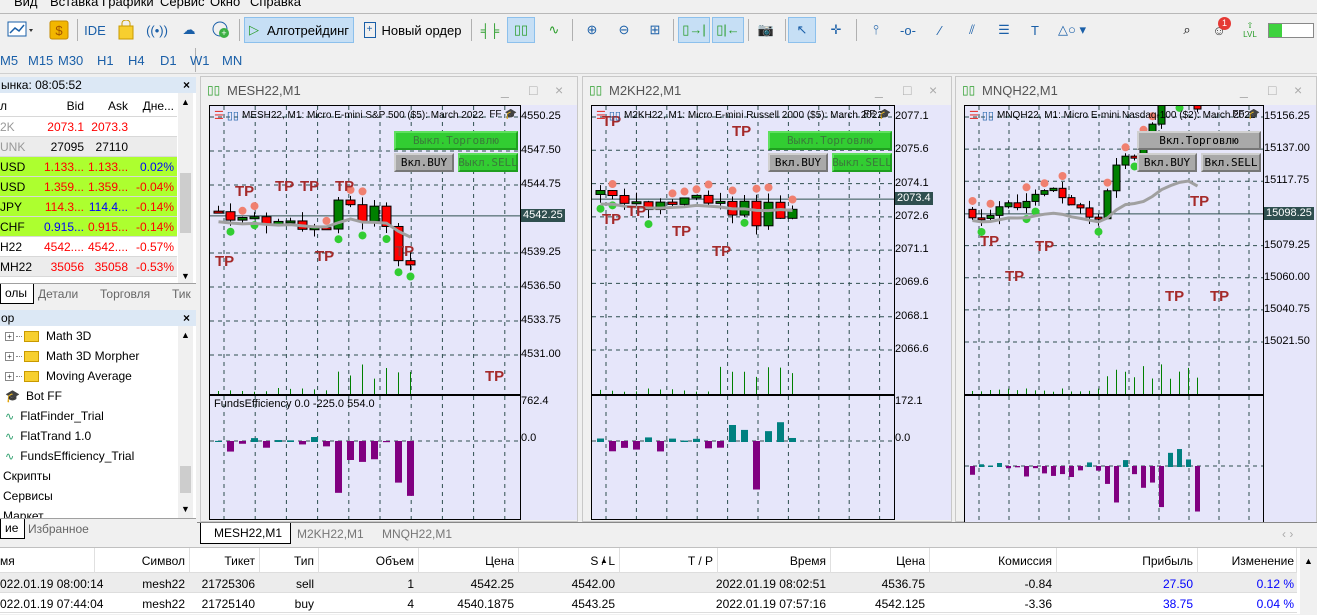  I want to click on navigator-item: ∿ FundsEfficiency_Trial, so click(87, 456).